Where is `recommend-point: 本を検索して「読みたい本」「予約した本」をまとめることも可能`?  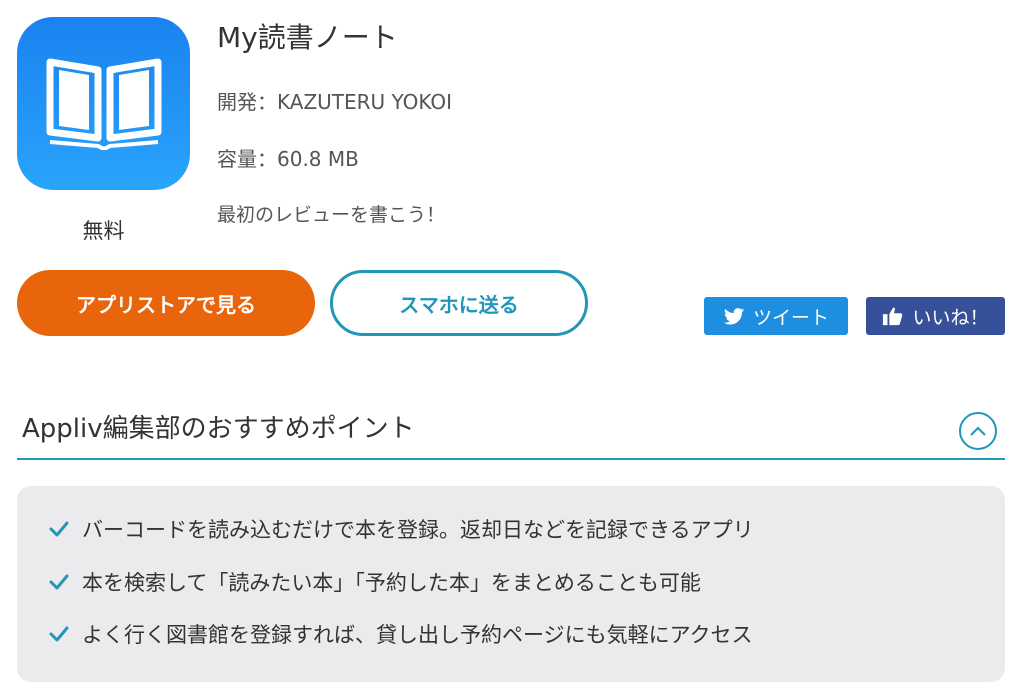 recommend-point: 本を検索して「読みたい本」「予約した本」をまとめることも可能 is located at coordinates (374, 582).